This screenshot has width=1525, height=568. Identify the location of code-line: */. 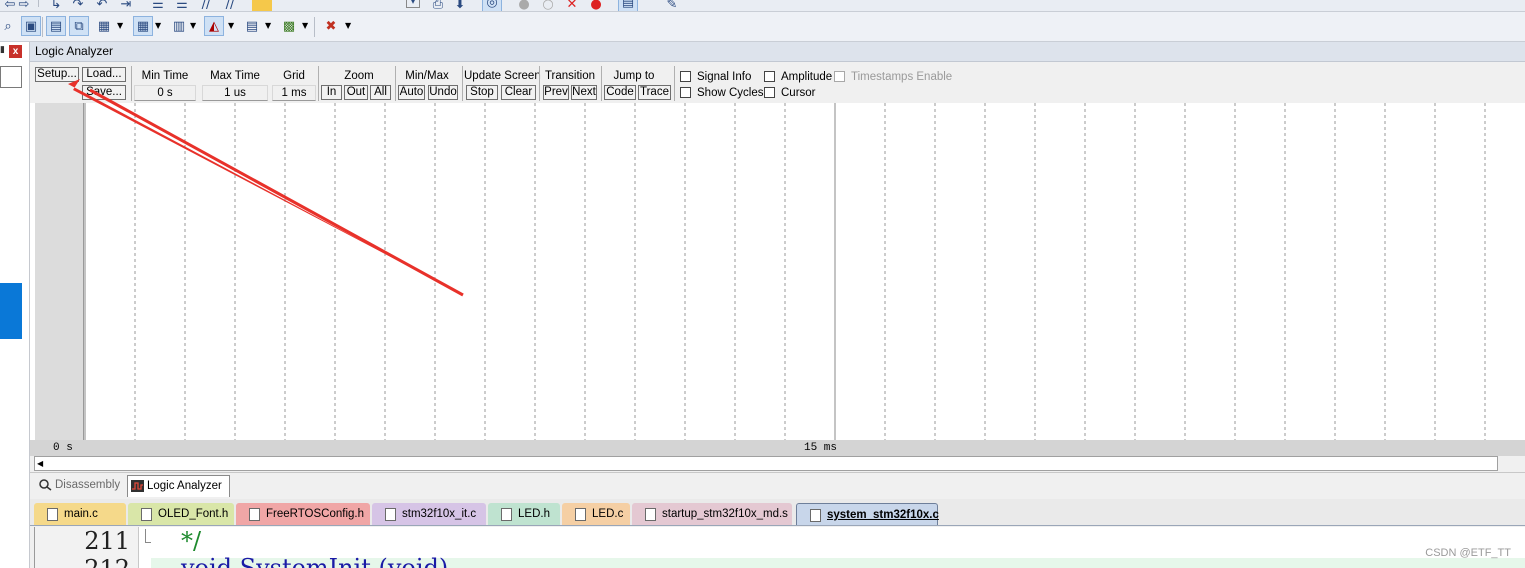
(191, 541).